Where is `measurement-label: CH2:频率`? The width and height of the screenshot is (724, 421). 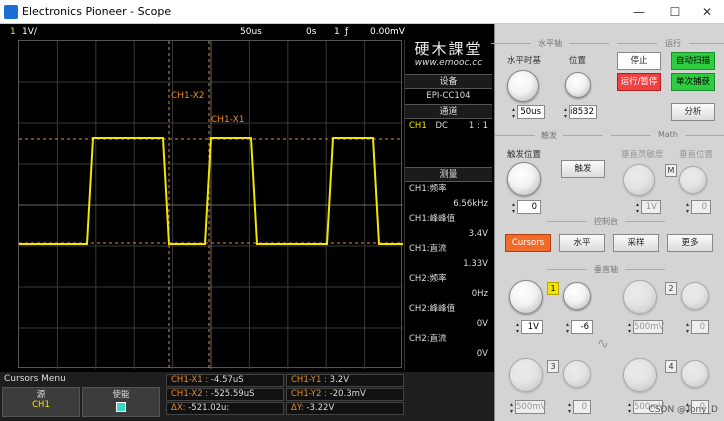
measurement-label: CH2:频率 is located at coordinates (428, 279).